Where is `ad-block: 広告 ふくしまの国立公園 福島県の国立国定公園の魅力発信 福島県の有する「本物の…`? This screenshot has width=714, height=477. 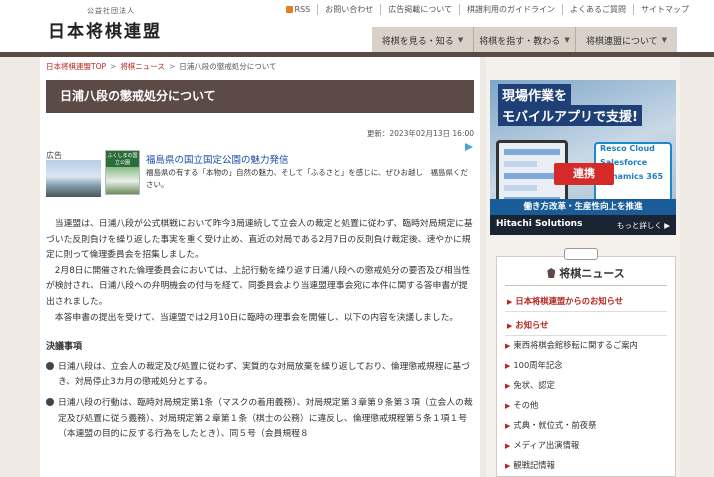 ad-block: 広告 ふくしまの国立公園 福島県の国立国定公園の魅力発信 福島県の有する「本物の… is located at coordinates (260, 170).